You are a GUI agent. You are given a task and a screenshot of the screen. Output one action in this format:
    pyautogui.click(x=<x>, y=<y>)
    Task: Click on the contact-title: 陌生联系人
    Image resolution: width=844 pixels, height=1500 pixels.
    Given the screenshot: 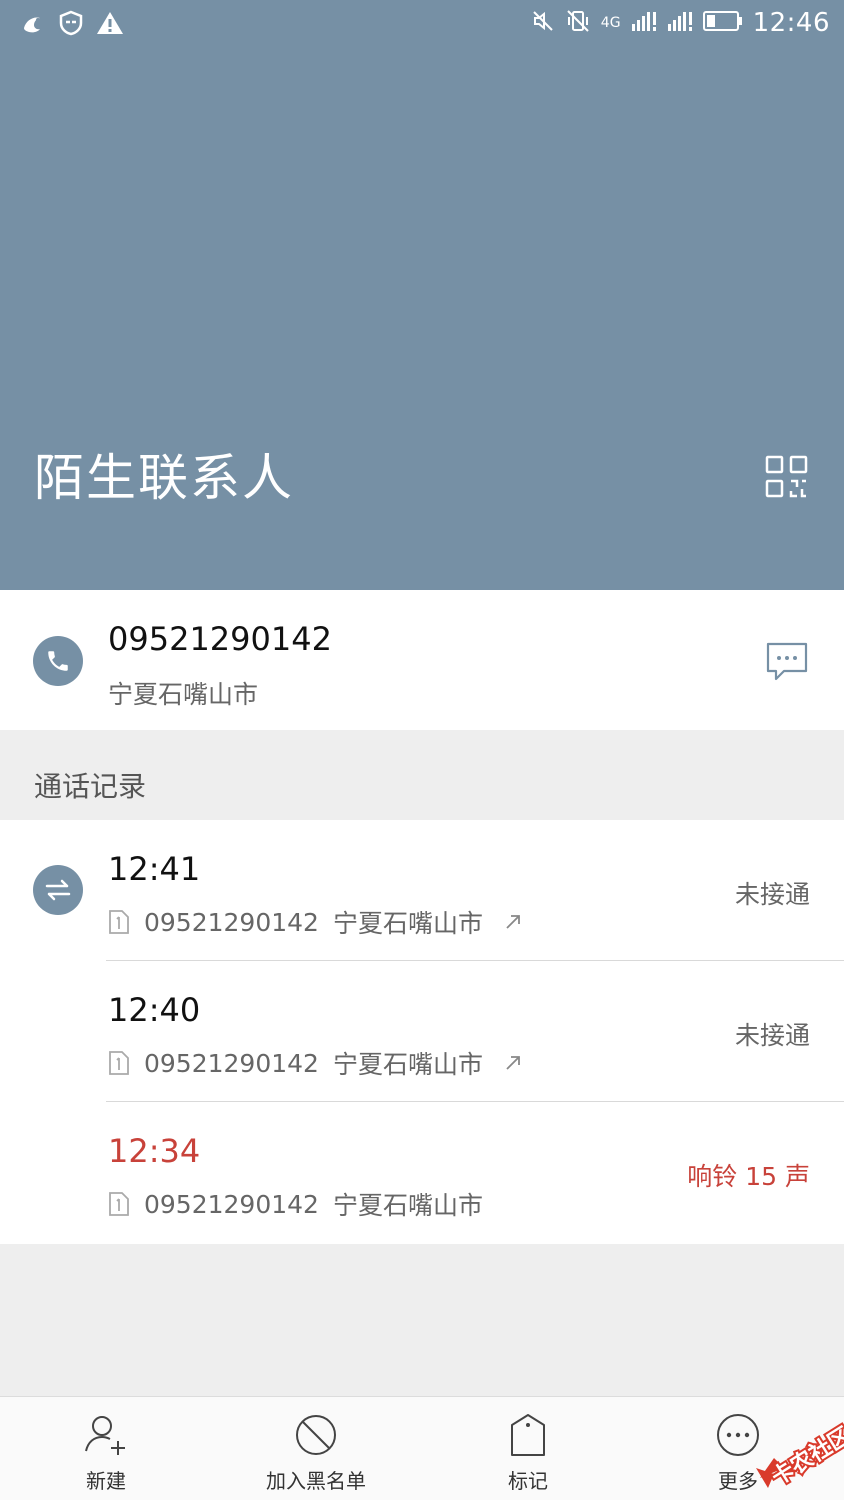 What is the action you would take?
    pyautogui.click(x=164, y=478)
    